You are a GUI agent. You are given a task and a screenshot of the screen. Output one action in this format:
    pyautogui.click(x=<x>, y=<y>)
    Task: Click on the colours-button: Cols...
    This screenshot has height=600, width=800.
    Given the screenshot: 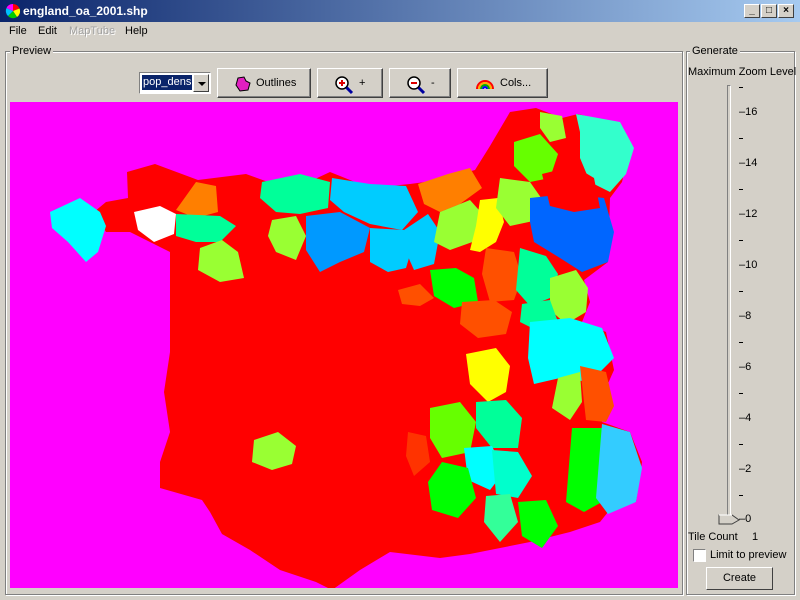 What is the action you would take?
    pyautogui.click(x=502, y=83)
    